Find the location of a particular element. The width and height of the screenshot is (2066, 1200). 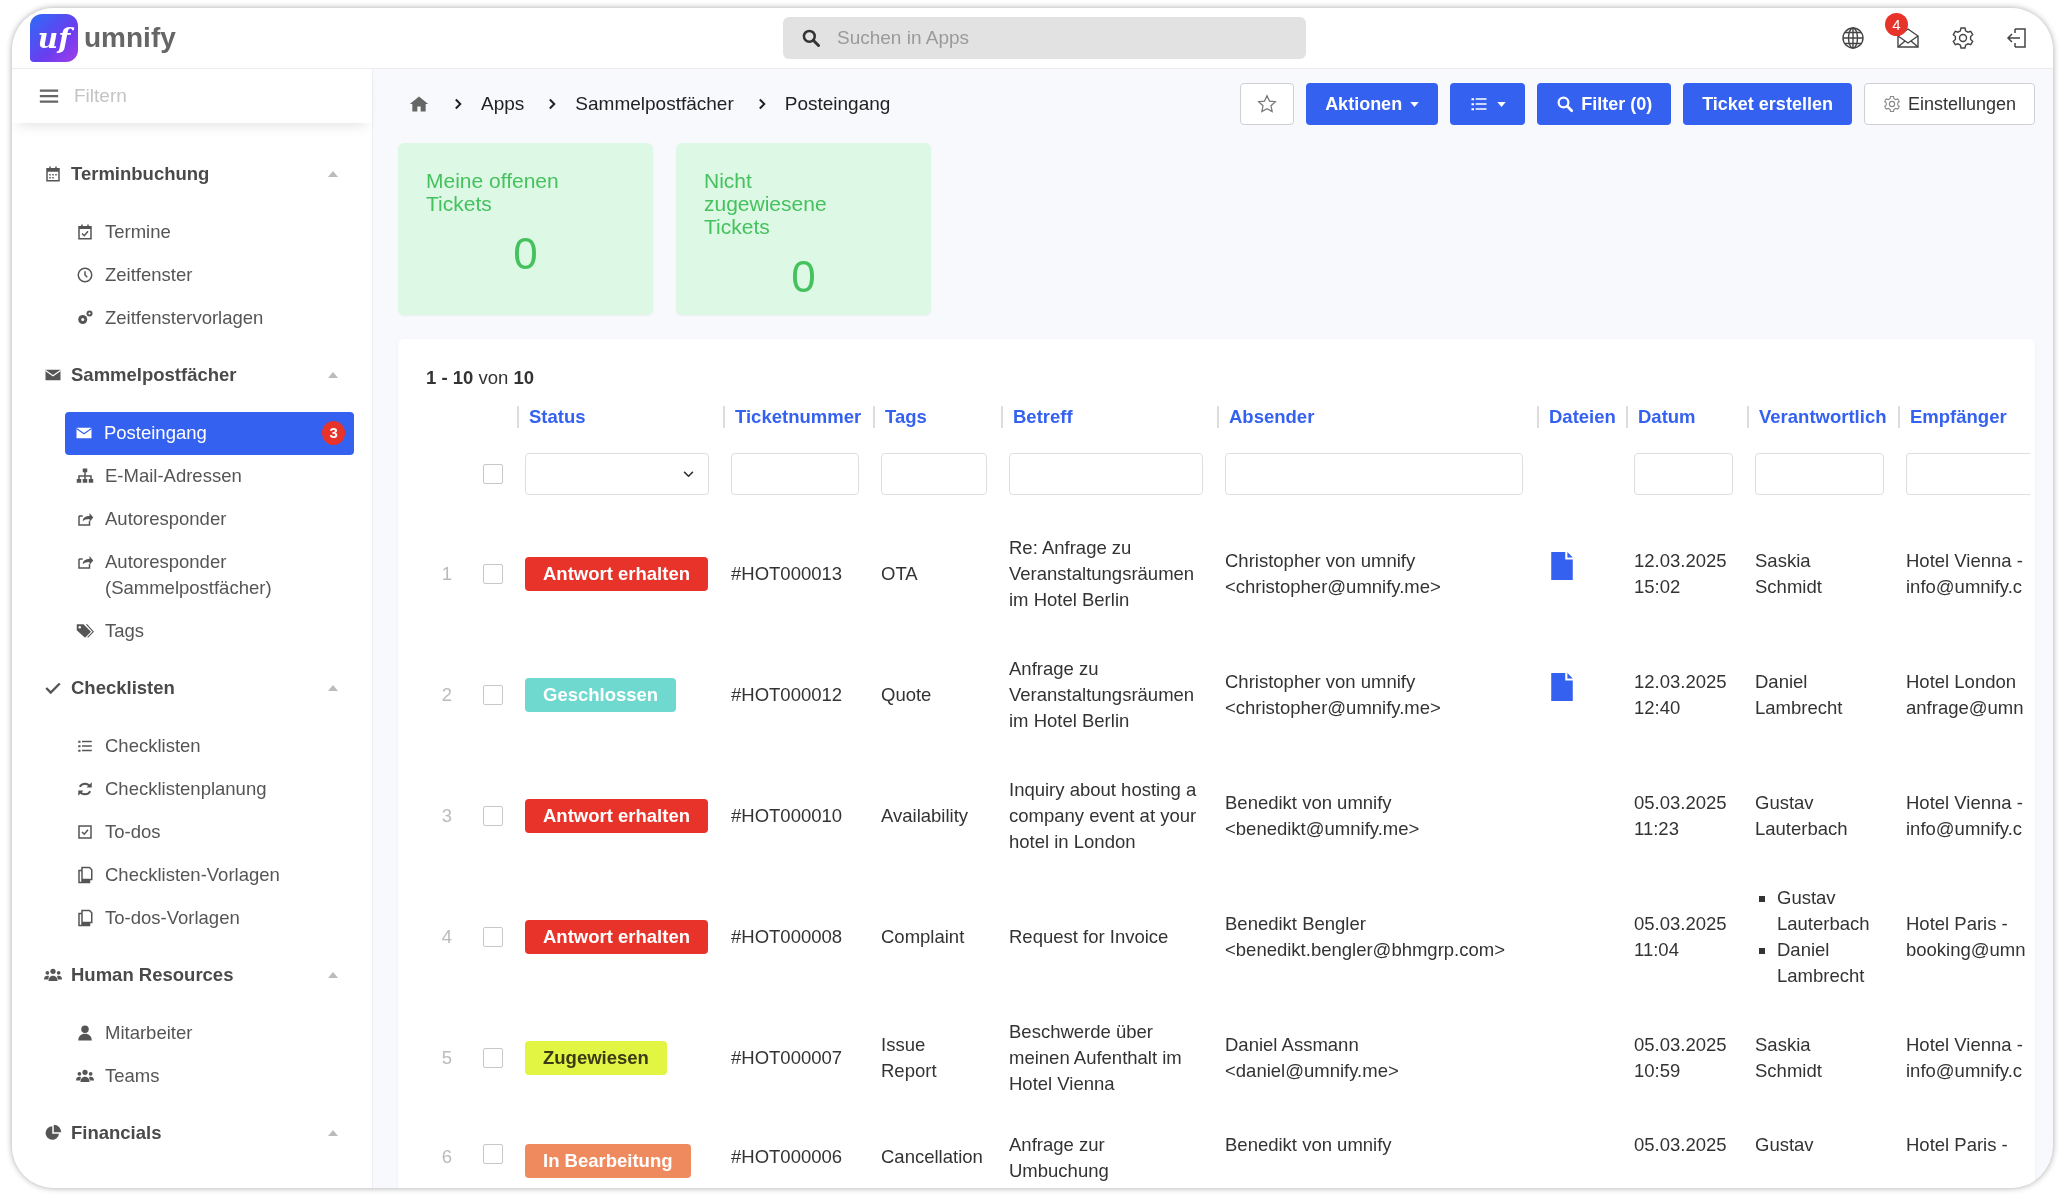

sender-filter-field is located at coordinates (1374, 474).